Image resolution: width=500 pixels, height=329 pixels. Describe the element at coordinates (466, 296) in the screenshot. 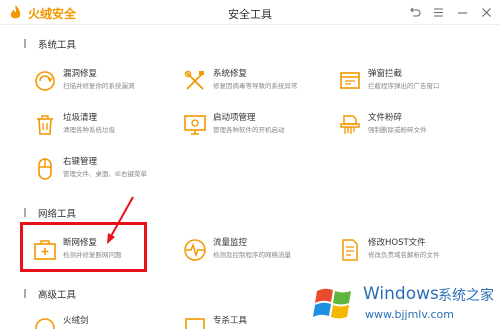

I see `watermark-subtitle: 系统之家` at that location.